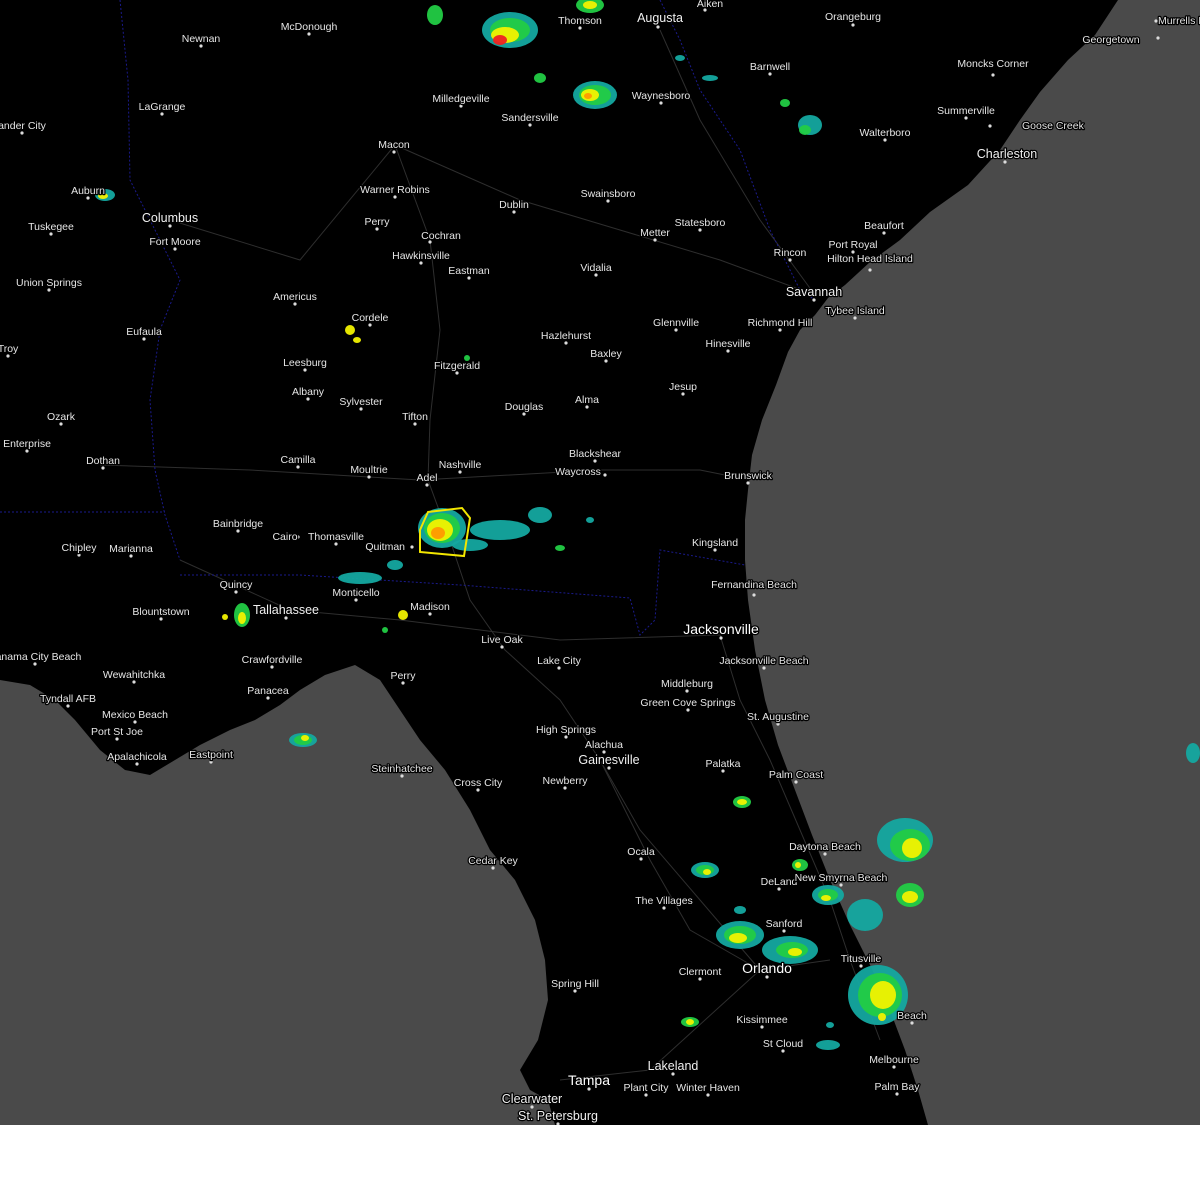  What do you see at coordinates (762, 1020) in the screenshot?
I see `city-label-kissimmee: Kissimmee` at bounding box center [762, 1020].